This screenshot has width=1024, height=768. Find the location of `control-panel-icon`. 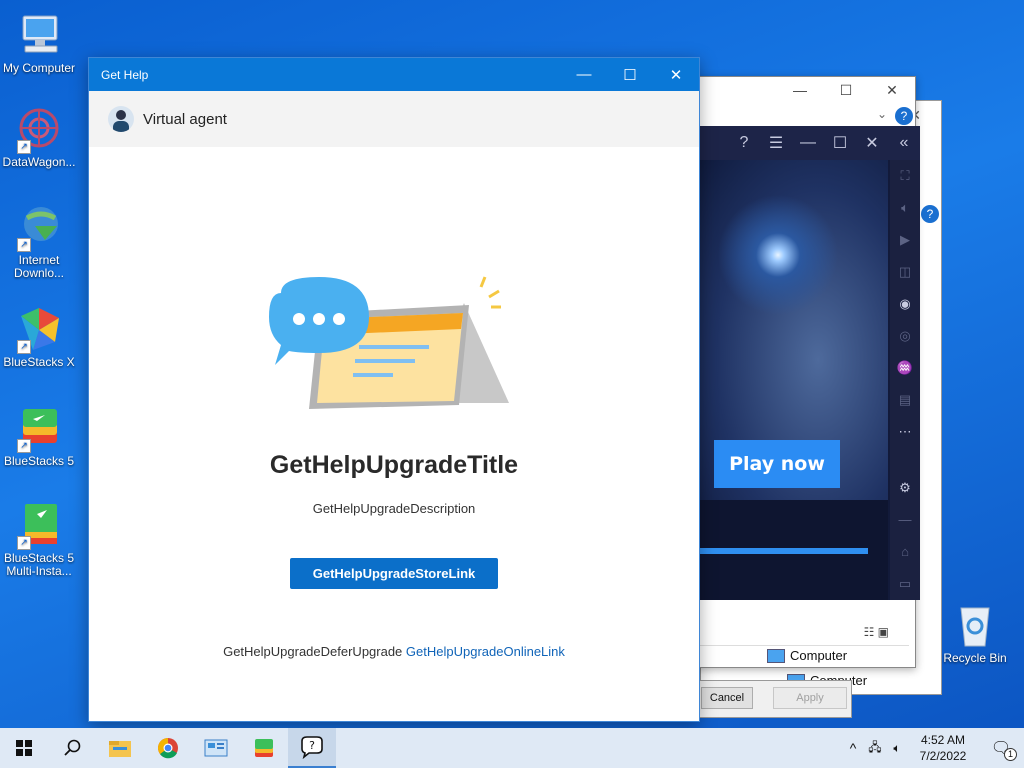

control-panel-icon is located at coordinates (216, 748).